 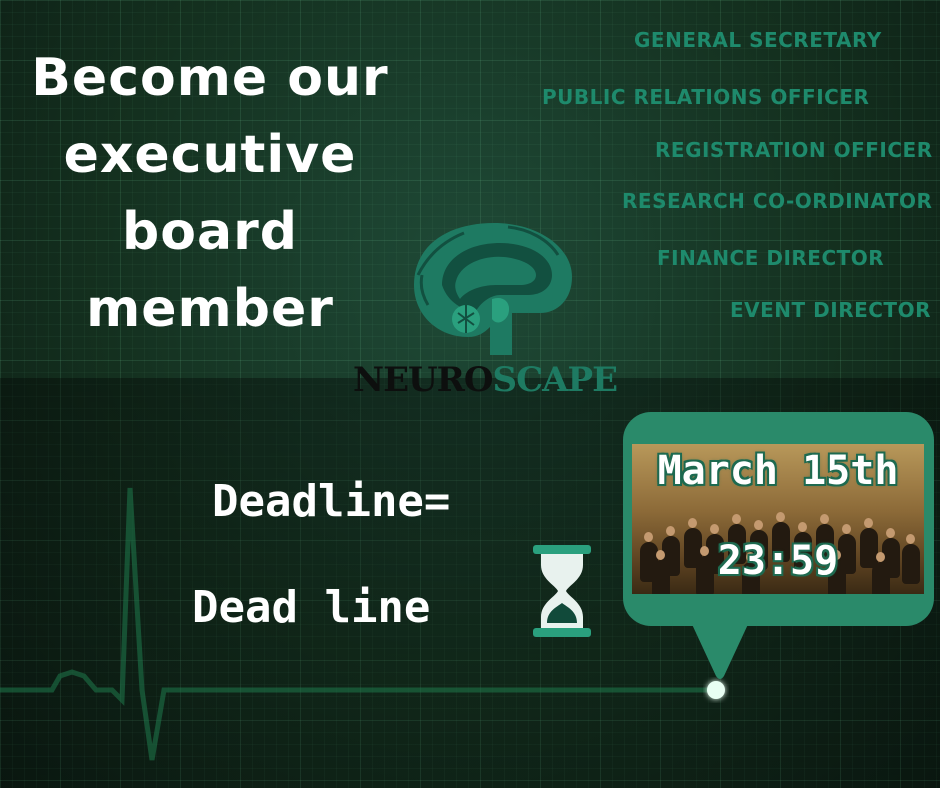 I want to click on hourglass-icon, so click(x=562, y=591).